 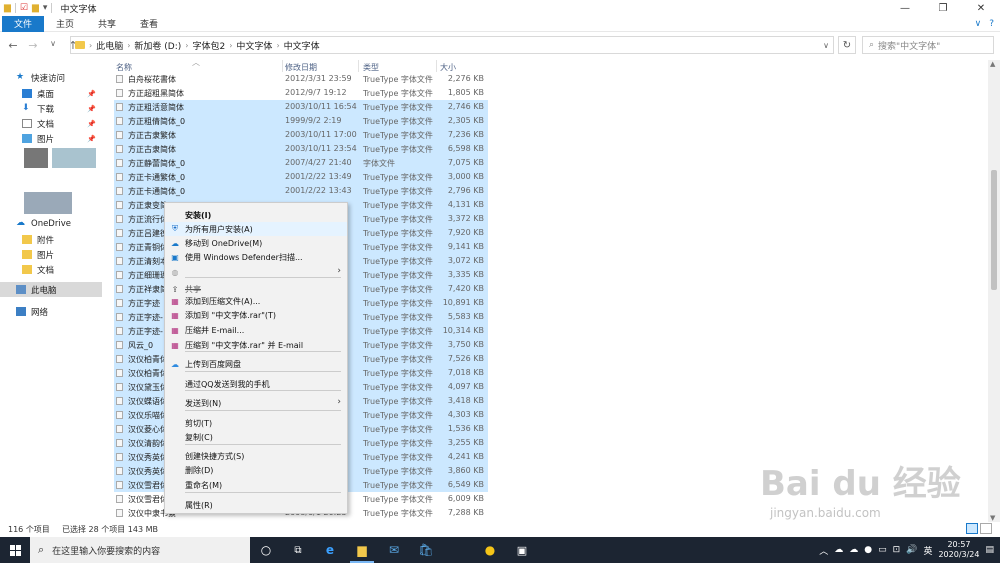 I want to click on menu-item-compress-rar-email: ▦ 压缩到 "中文字体.rar" 并 E-mail, so click(x=256, y=345).